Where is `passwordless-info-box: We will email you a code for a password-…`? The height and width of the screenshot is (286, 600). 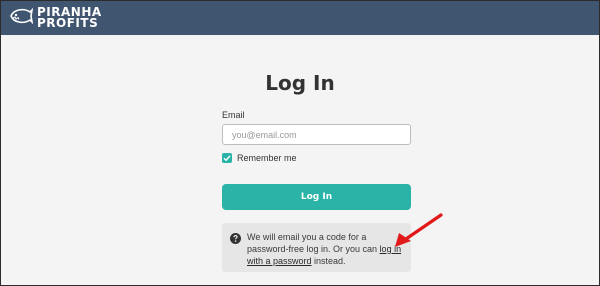
passwordless-info-box: We will email you a code for a password-… is located at coordinates (316, 247).